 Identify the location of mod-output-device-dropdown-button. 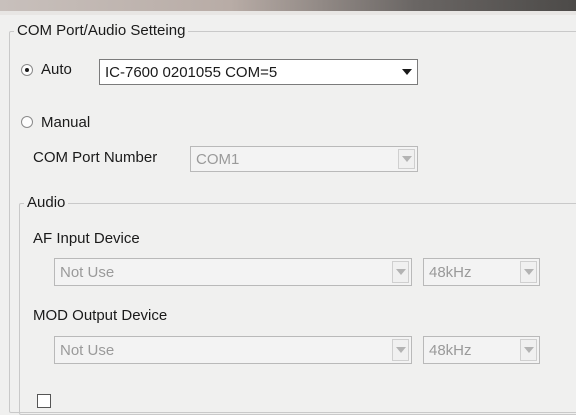
(400, 350).